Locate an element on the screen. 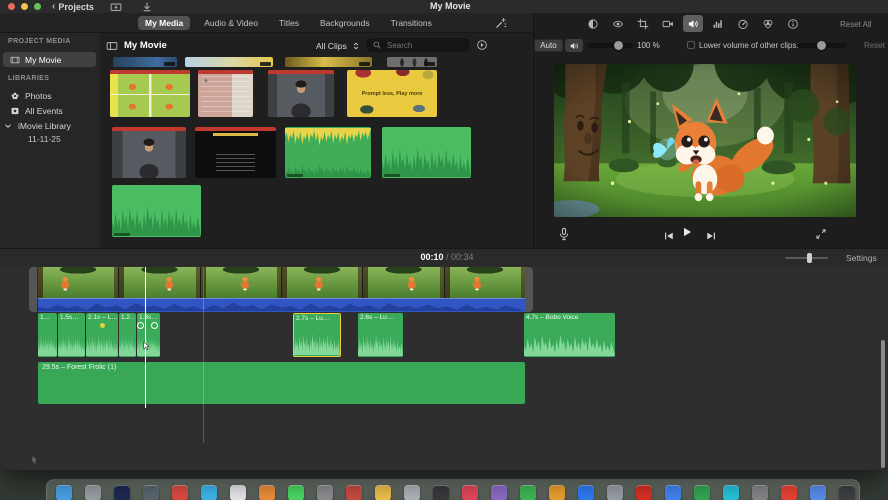 Image resolution: width=888 pixels, height=500 pixels. auto-volume-button: Auto is located at coordinates (548, 45).